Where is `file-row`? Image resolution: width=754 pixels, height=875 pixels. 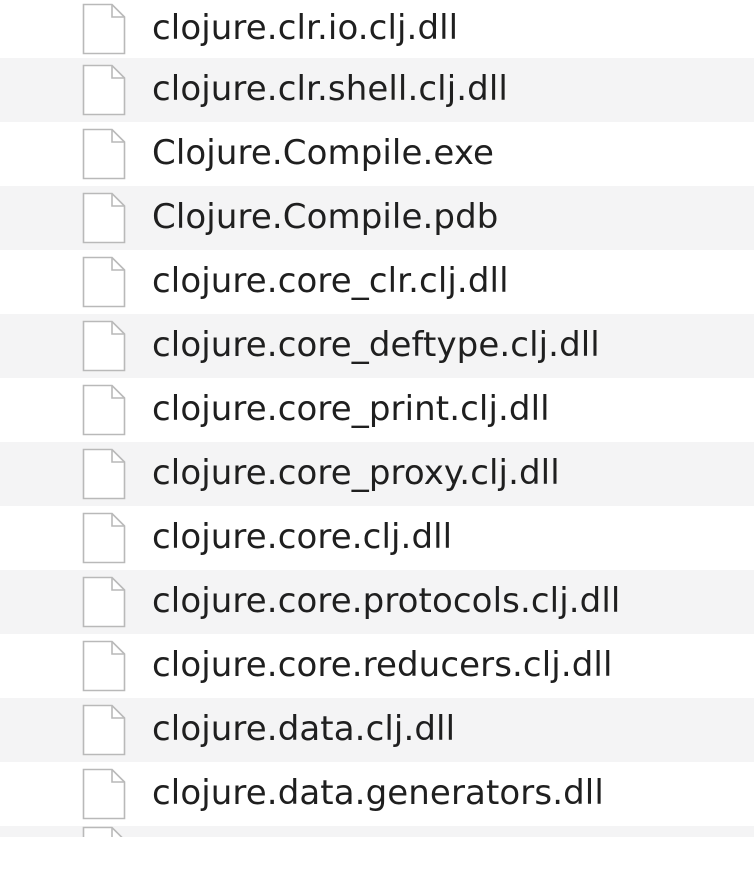 file-row is located at coordinates (377, 831).